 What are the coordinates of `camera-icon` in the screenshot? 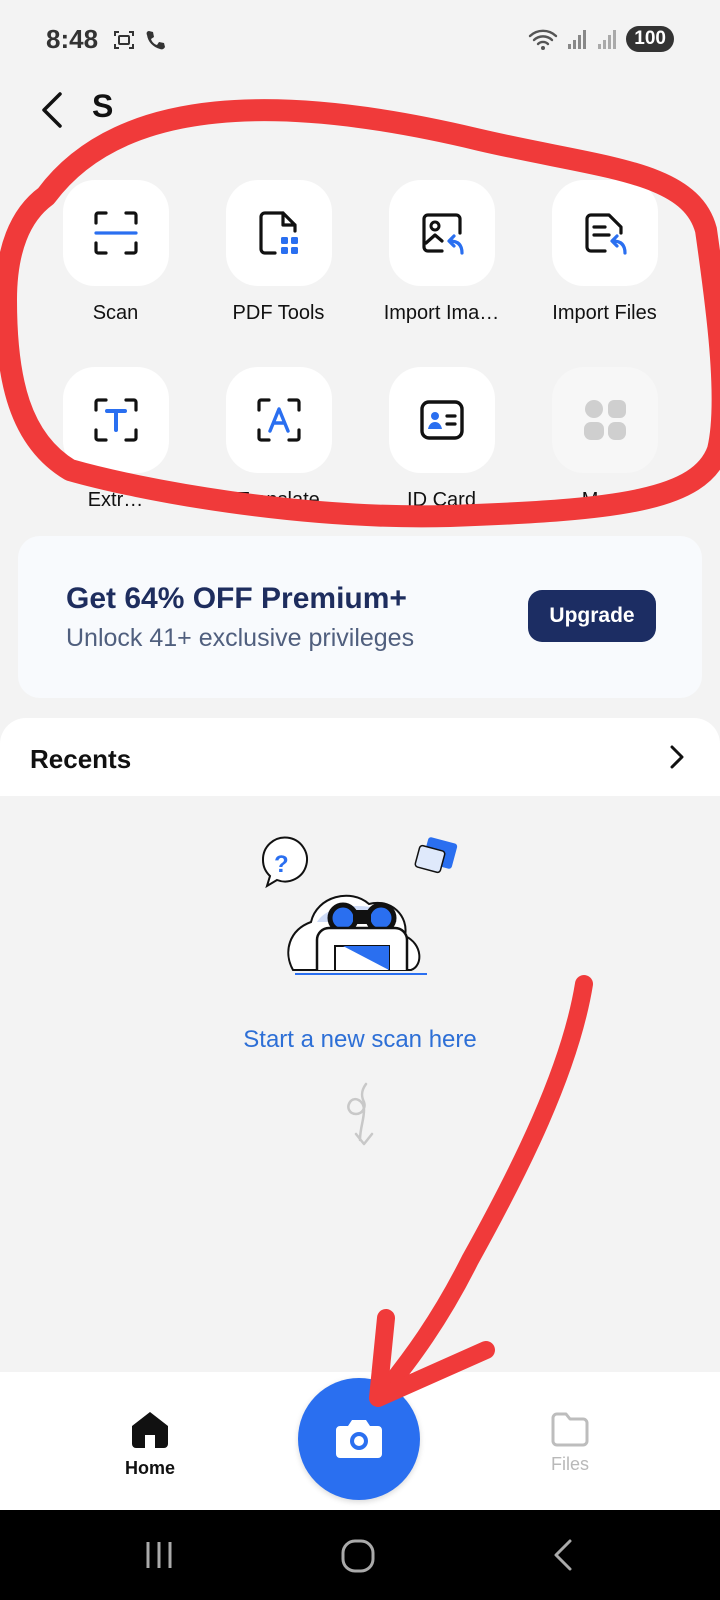 It's located at (359, 1439).